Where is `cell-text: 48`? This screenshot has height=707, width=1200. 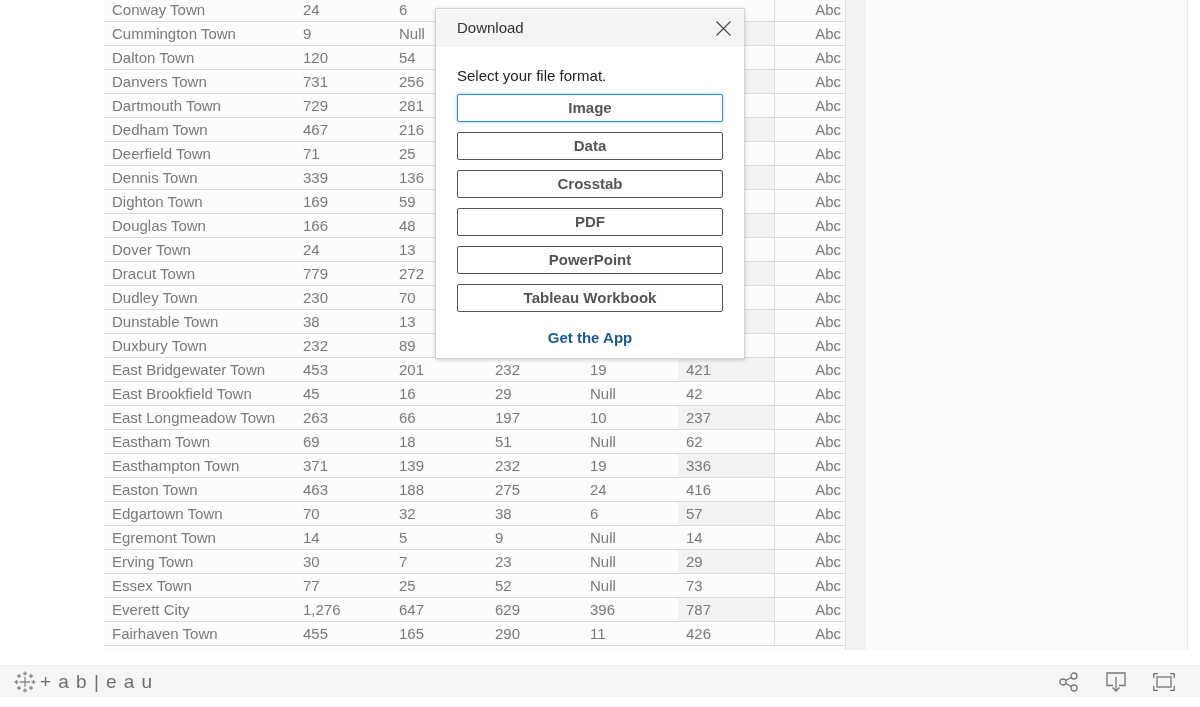 cell-text: 48 is located at coordinates (407, 225).